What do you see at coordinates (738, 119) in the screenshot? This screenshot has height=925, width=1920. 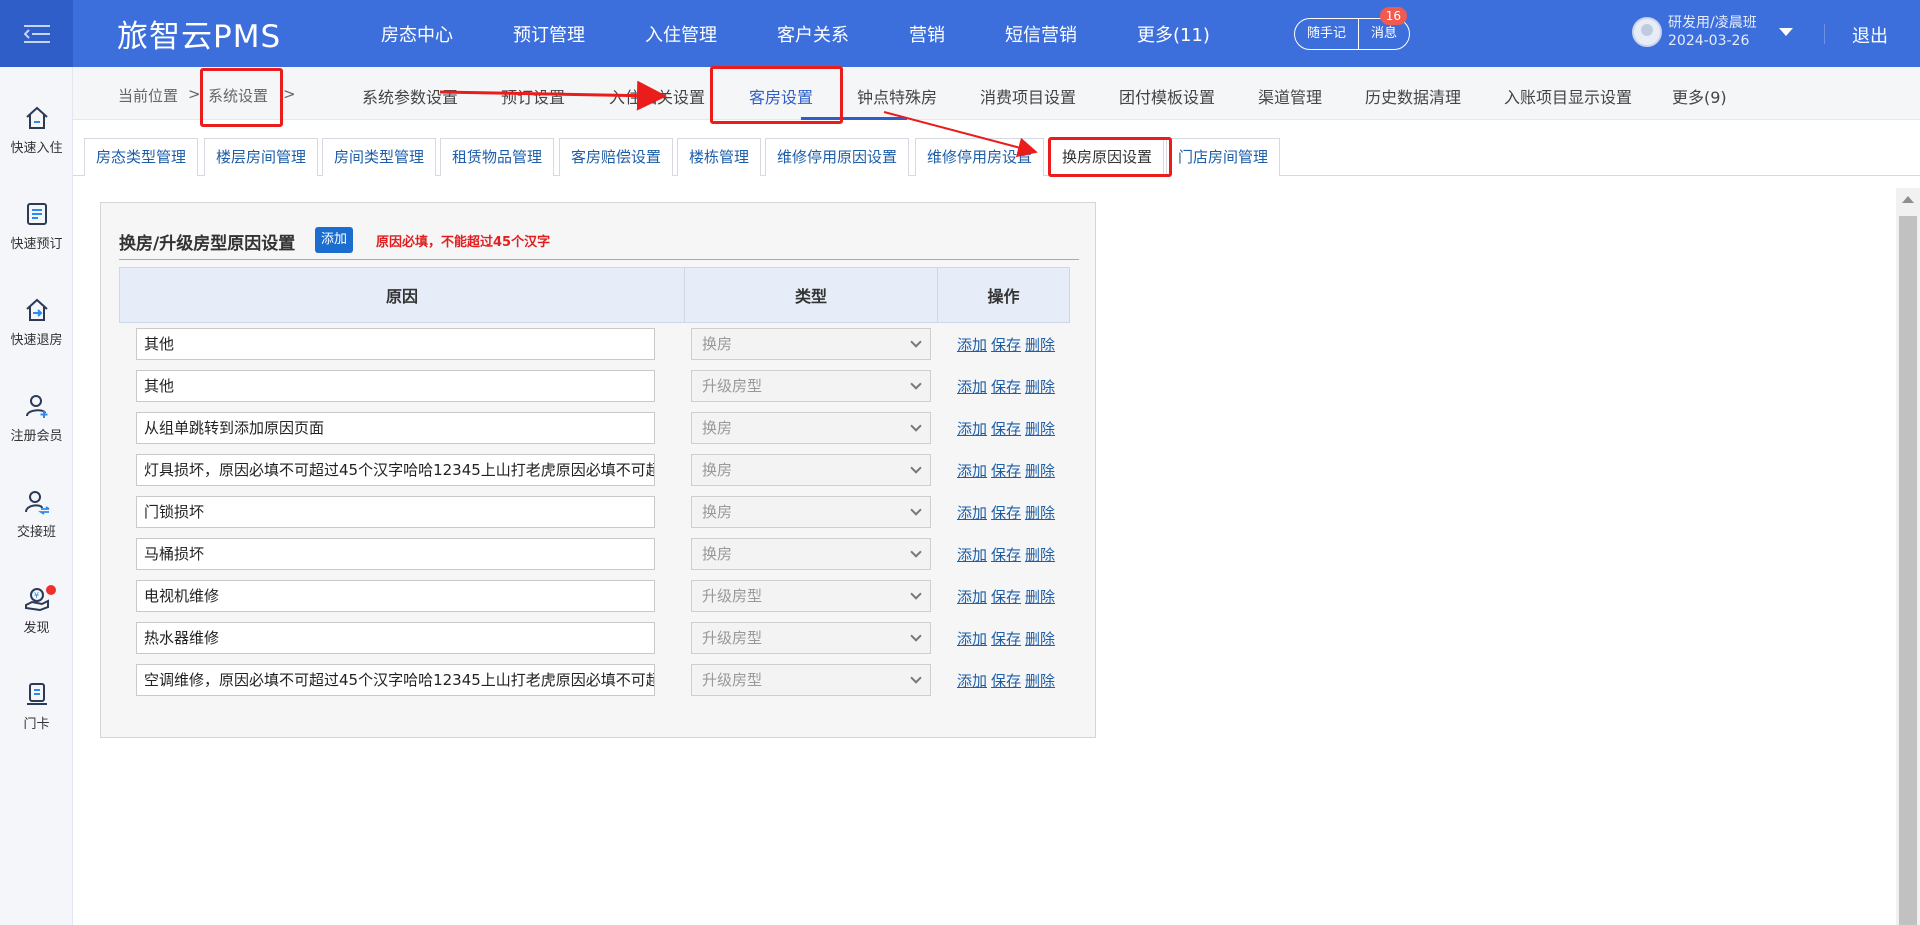 I see `annotation-arrows` at bounding box center [738, 119].